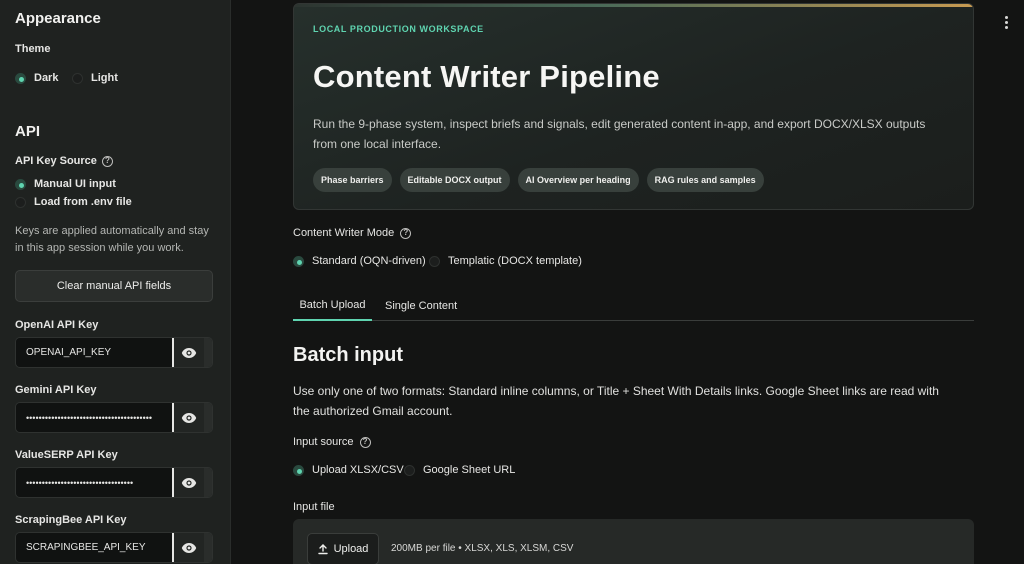  I want to click on clear-api-fields-button: Clear manual API fields, so click(114, 286).